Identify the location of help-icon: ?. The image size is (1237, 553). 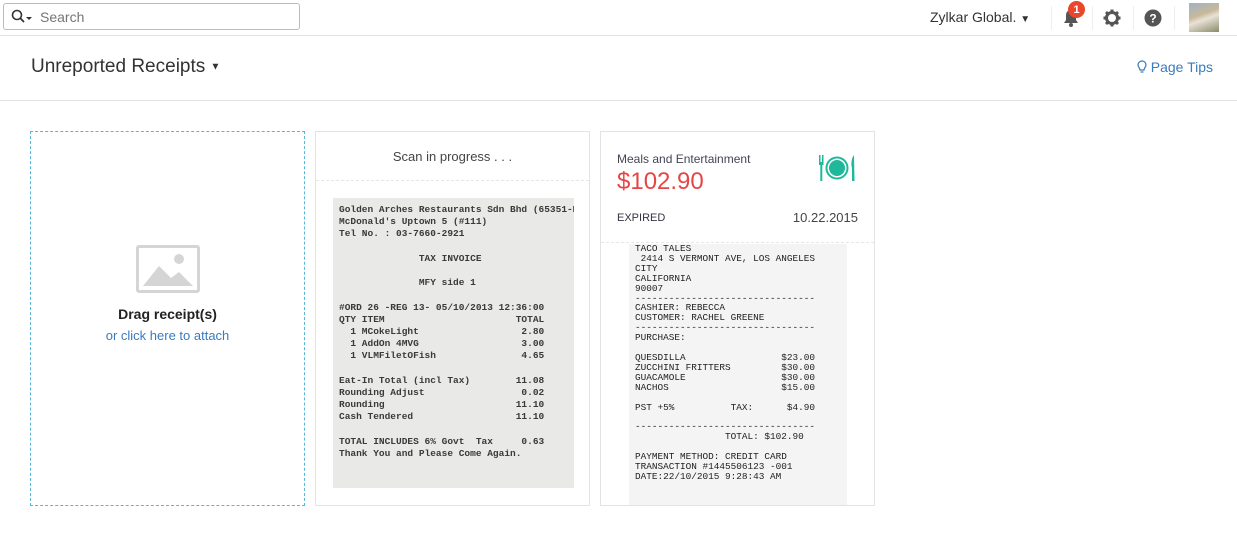
(1153, 18).